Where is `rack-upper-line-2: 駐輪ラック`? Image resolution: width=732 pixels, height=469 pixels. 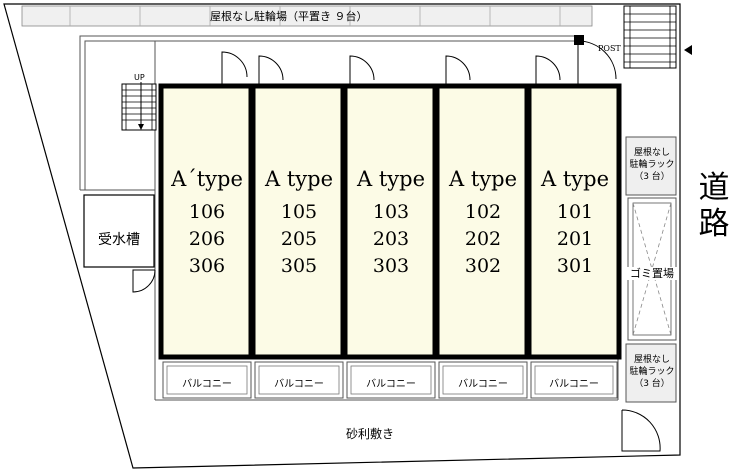 rack-upper-line-2: 駐輪ラック is located at coordinates (652, 165).